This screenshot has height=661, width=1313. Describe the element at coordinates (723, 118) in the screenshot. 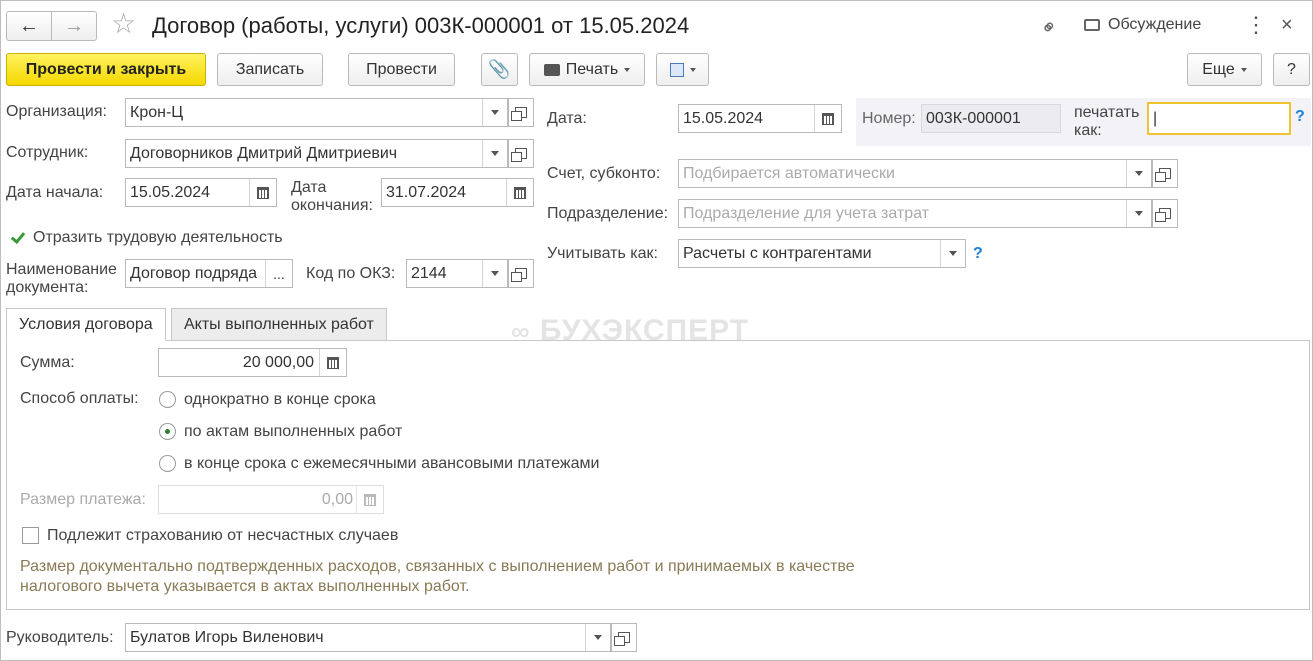

I see `date-value: 15.05.2024` at that location.